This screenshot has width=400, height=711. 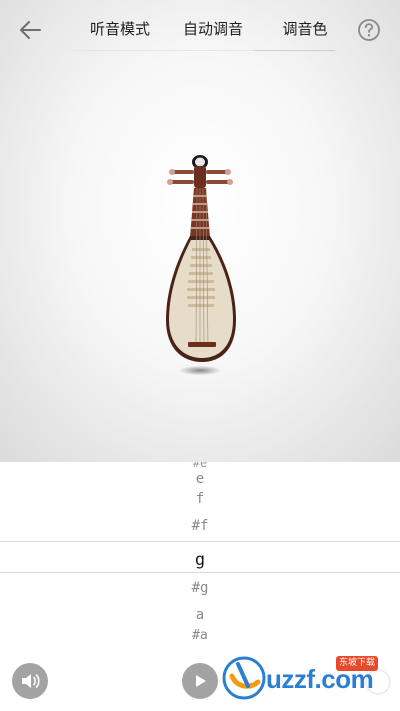 What do you see at coordinates (120, 31) in the screenshot?
I see `tab-listen-mode: 听音模式` at bounding box center [120, 31].